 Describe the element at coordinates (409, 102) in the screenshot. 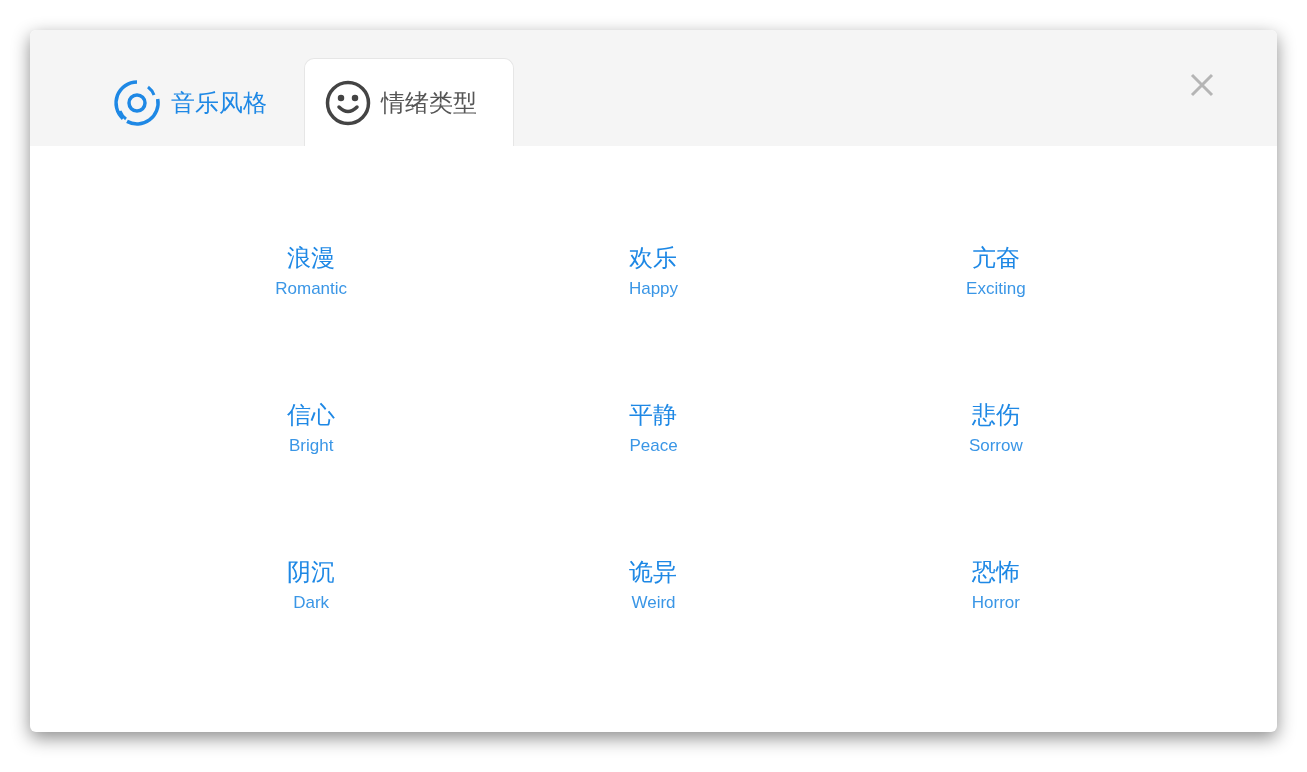

I see `tab: 情绪类型` at that location.